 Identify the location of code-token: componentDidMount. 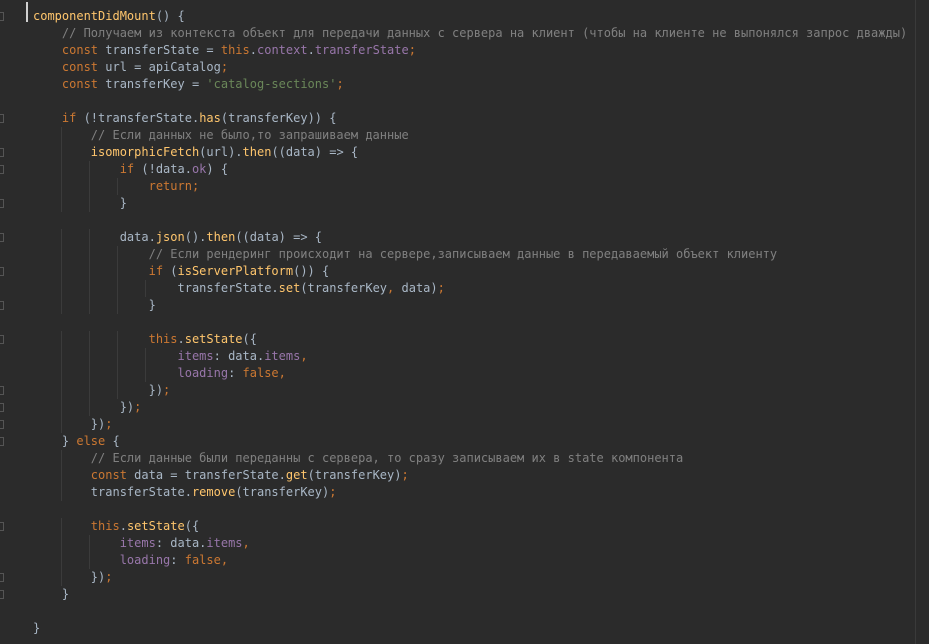
(94, 16).